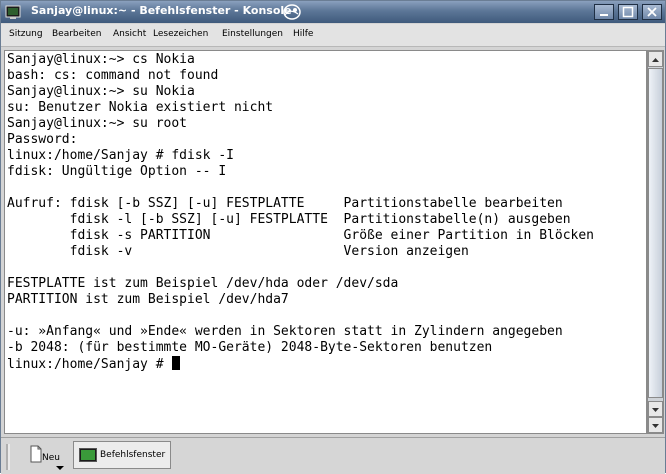 The image size is (666, 474). What do you see at coordinates (303, 34) in the screenshot?
I see `menu-hilfe: Hilfe` at bounding box center [303, 34].